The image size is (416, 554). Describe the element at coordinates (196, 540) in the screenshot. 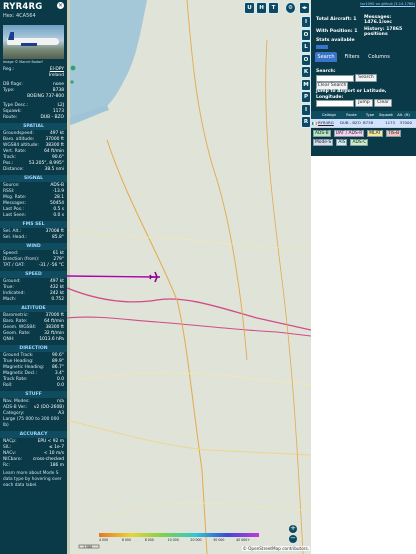

I see `altitude-scale-label: 20 000` at that location.